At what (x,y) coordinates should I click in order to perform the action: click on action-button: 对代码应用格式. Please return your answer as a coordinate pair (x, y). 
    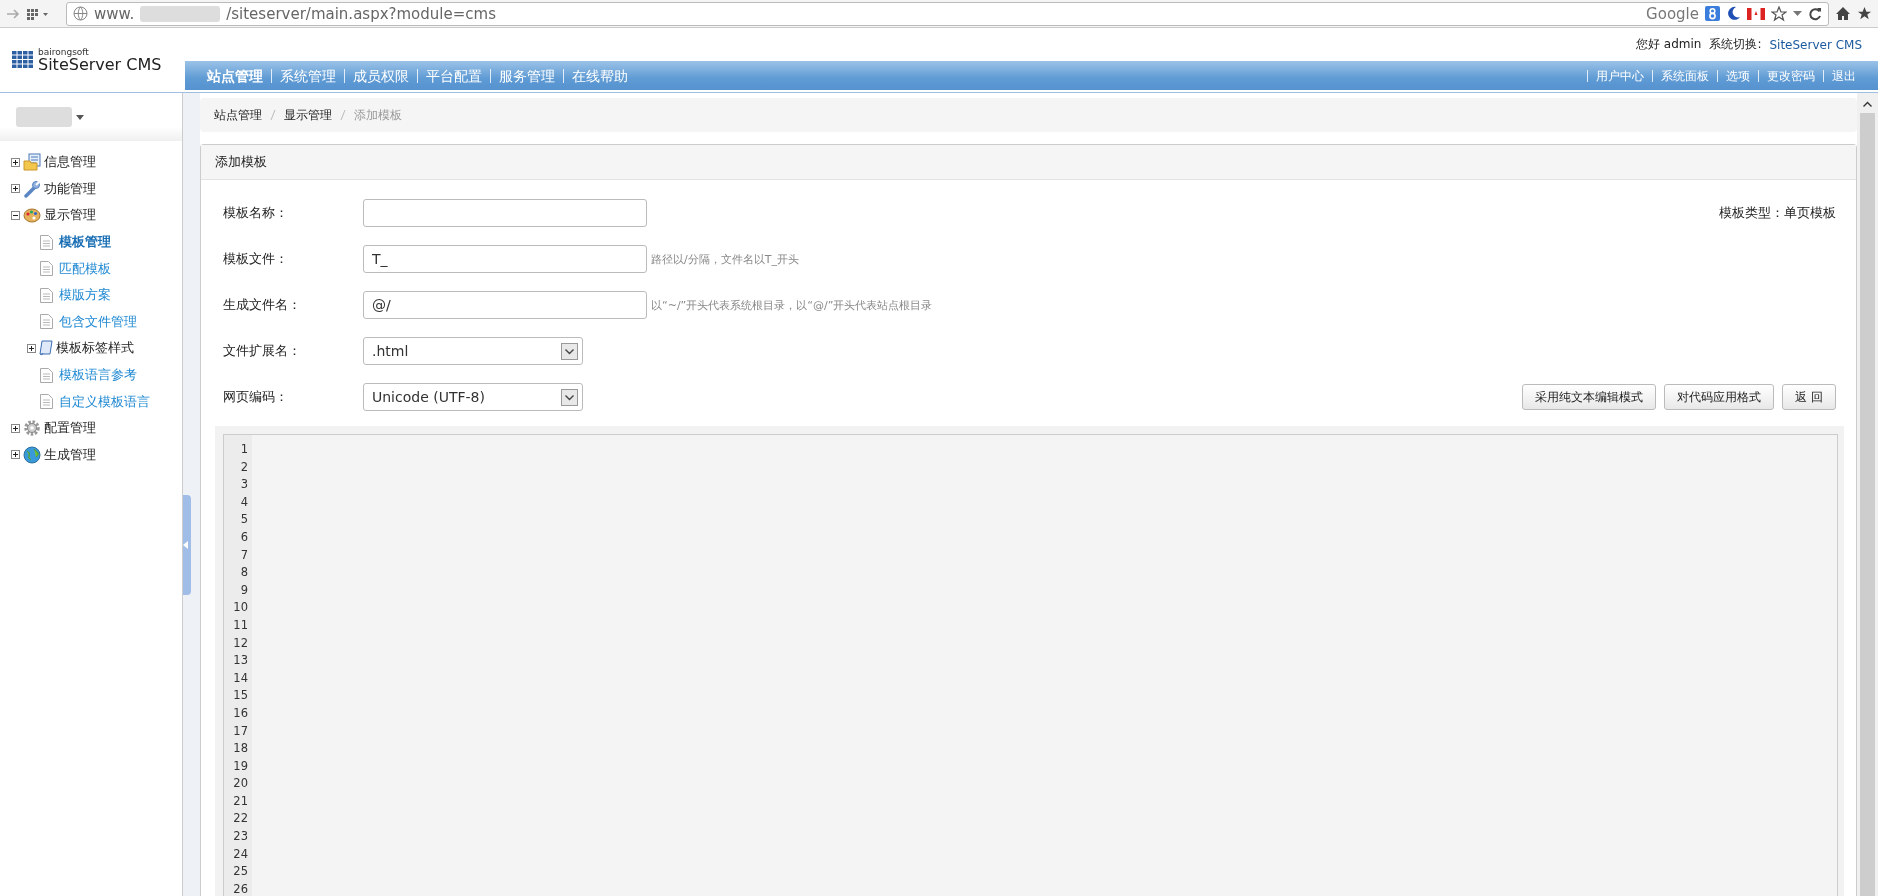
    Looking at the image, I should click on (1719, 397).